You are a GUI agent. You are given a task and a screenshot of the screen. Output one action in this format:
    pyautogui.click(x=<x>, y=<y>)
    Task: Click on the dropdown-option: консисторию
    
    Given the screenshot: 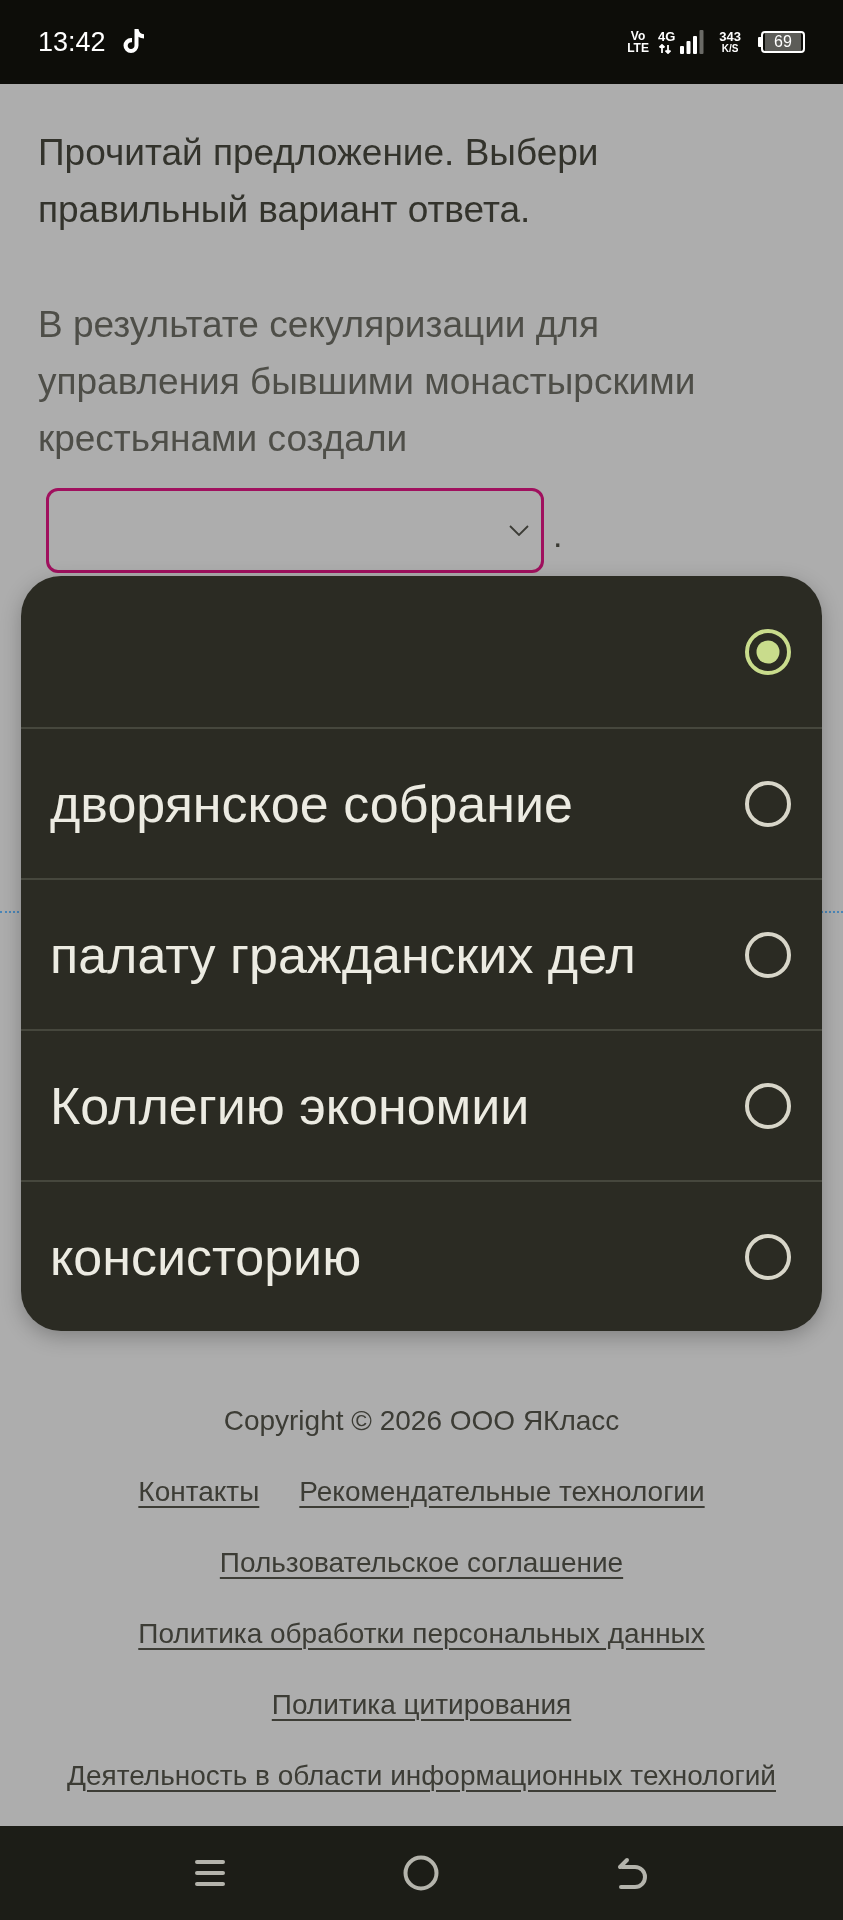 What is the action you would take?
    pyautogui.click(x=421, y=1255)
    